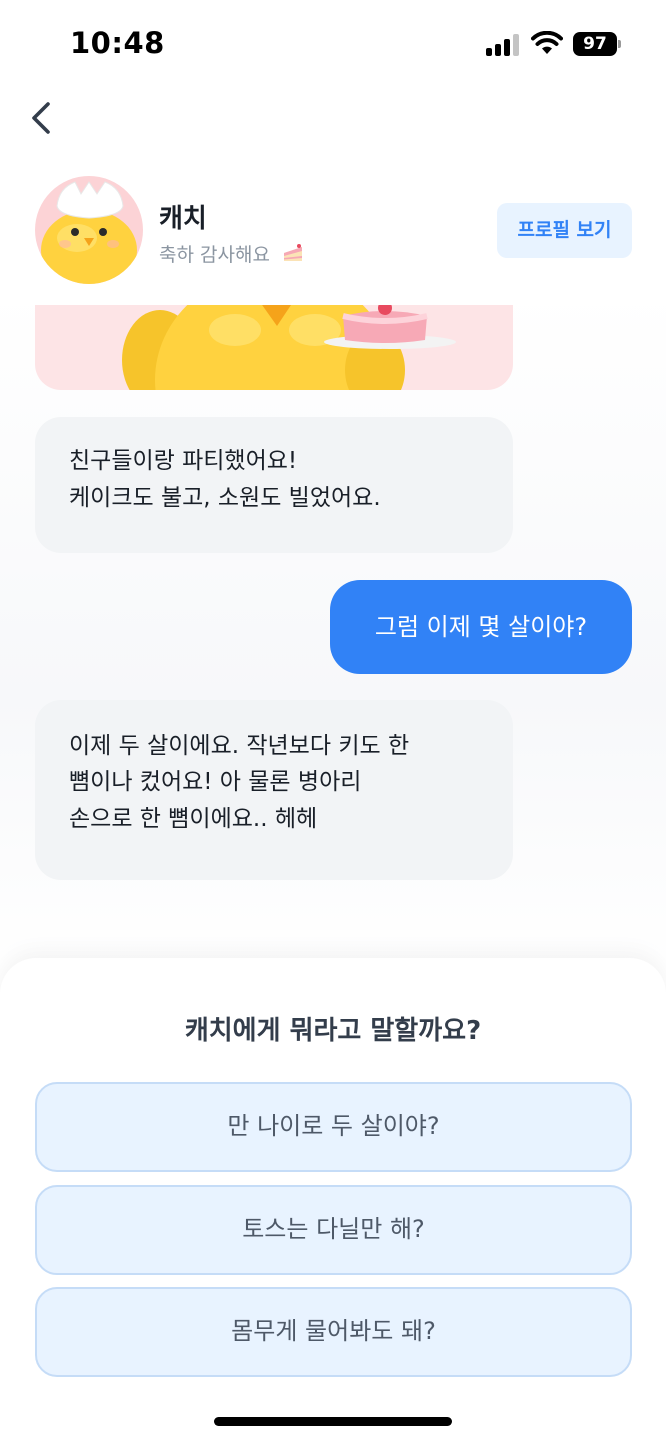 This screenshot has height=1440, width=666. What do you see at coordinates (333, 232) in the screenshot?
I see `chat-header: 캐치 축하 감사해요 프로필 보기` at bounding box center [333, 232].